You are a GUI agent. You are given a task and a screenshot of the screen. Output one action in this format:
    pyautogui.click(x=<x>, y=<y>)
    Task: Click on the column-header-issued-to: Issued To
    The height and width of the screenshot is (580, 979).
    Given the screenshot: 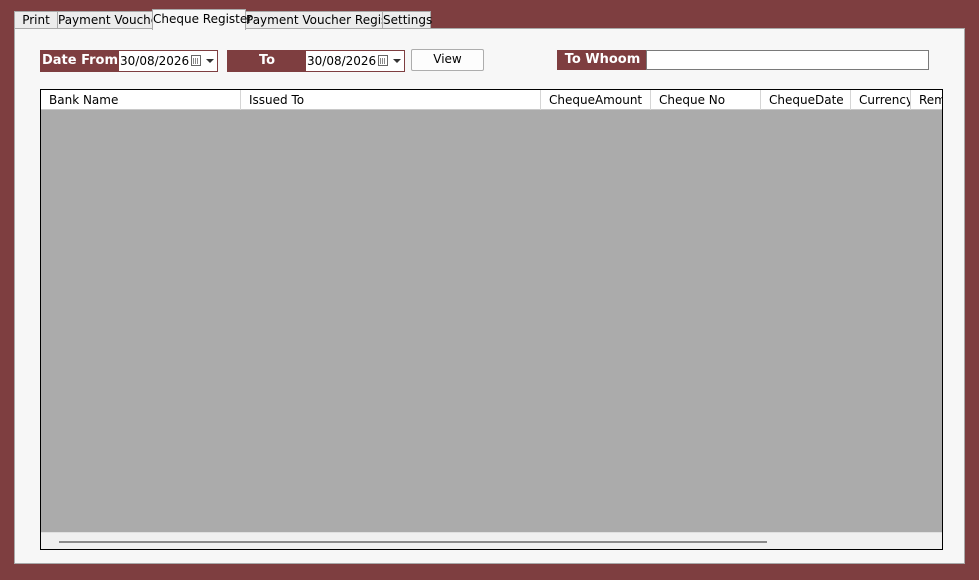 What is the action you would take?
    pyautogui.click(x=391, y=100)
    